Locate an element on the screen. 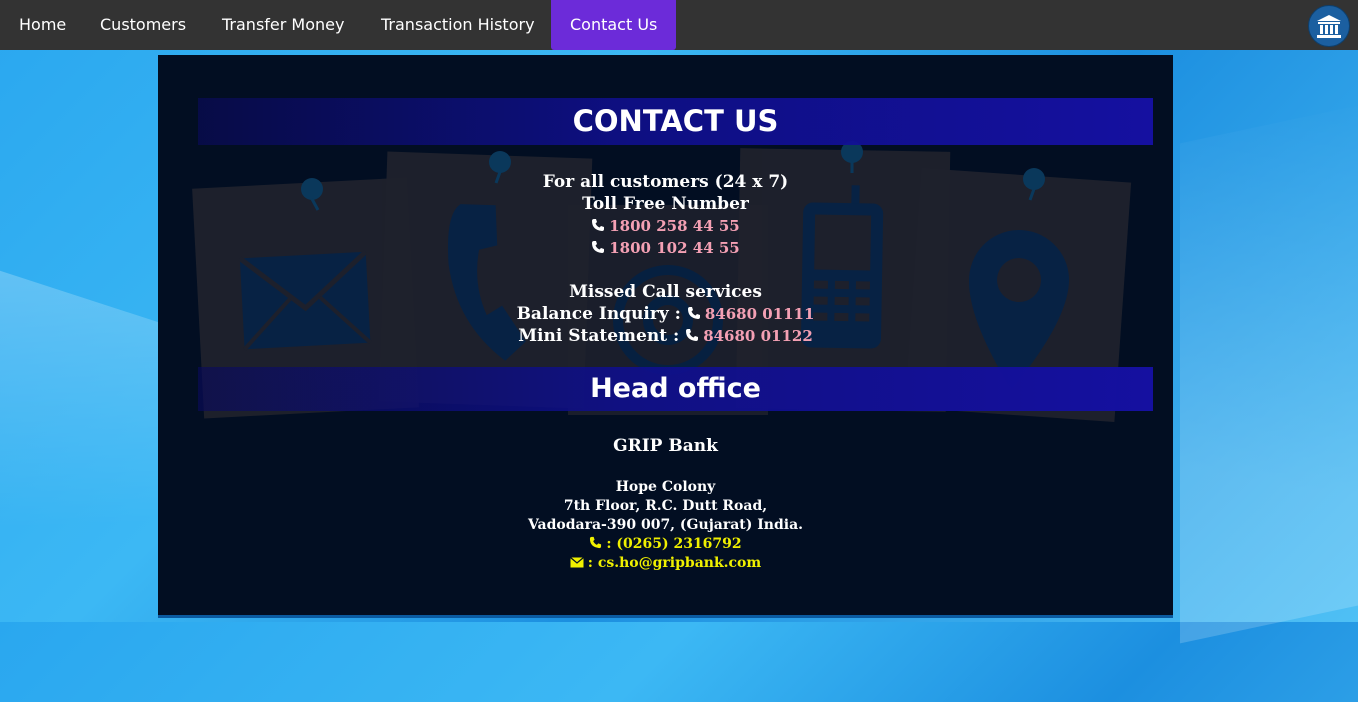  mini-statement-line: Mini Statement : 84680 01122 is located at coordinates (665, 336).